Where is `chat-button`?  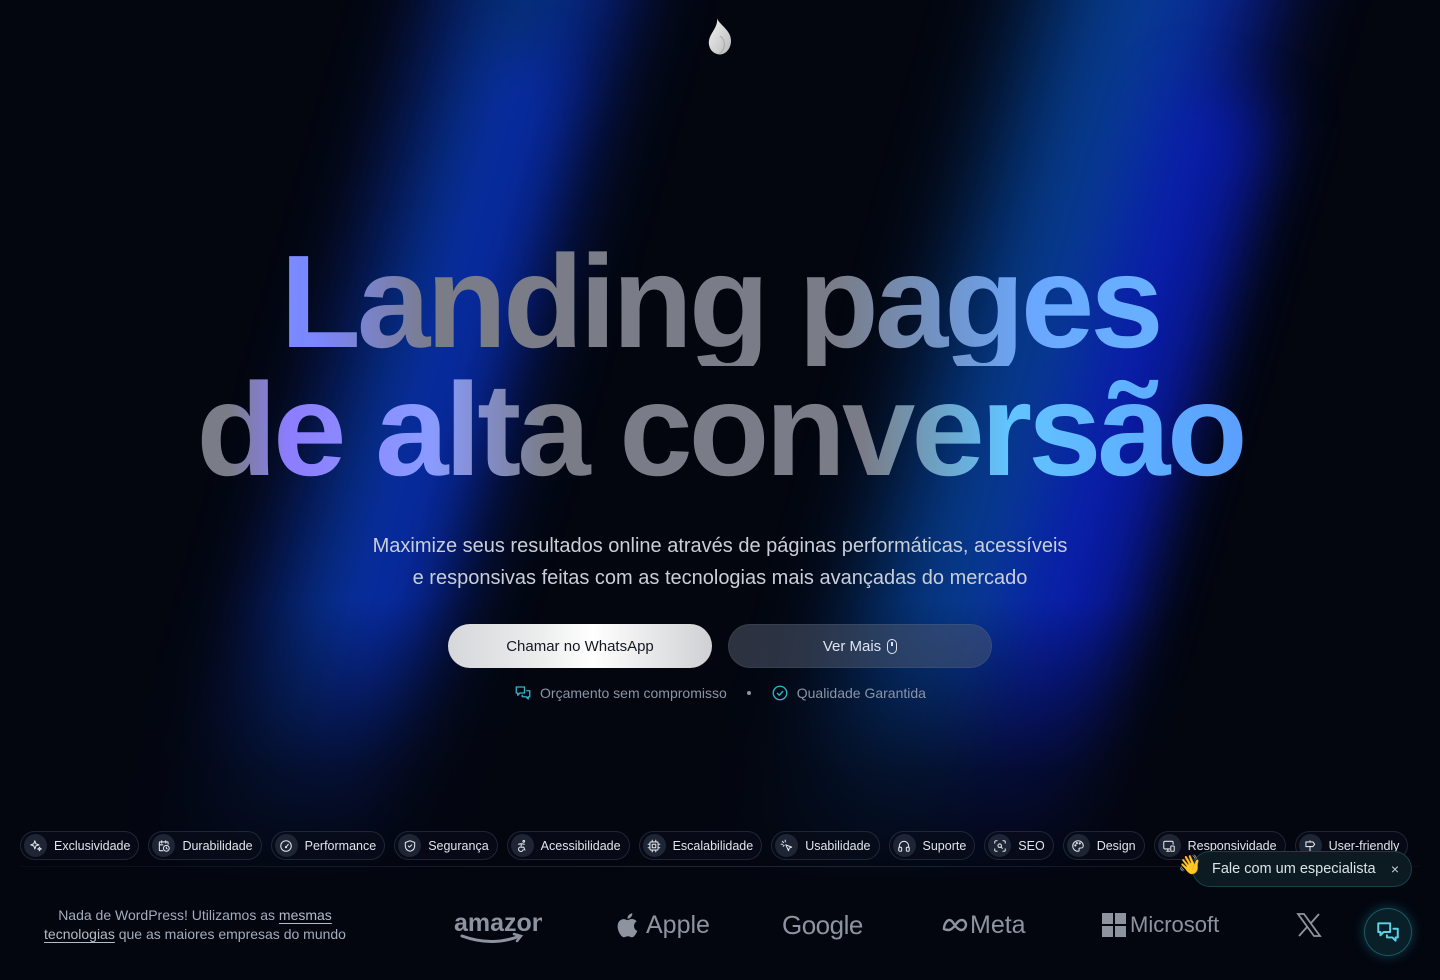
chat-button is located at coordinates (1388, 932).